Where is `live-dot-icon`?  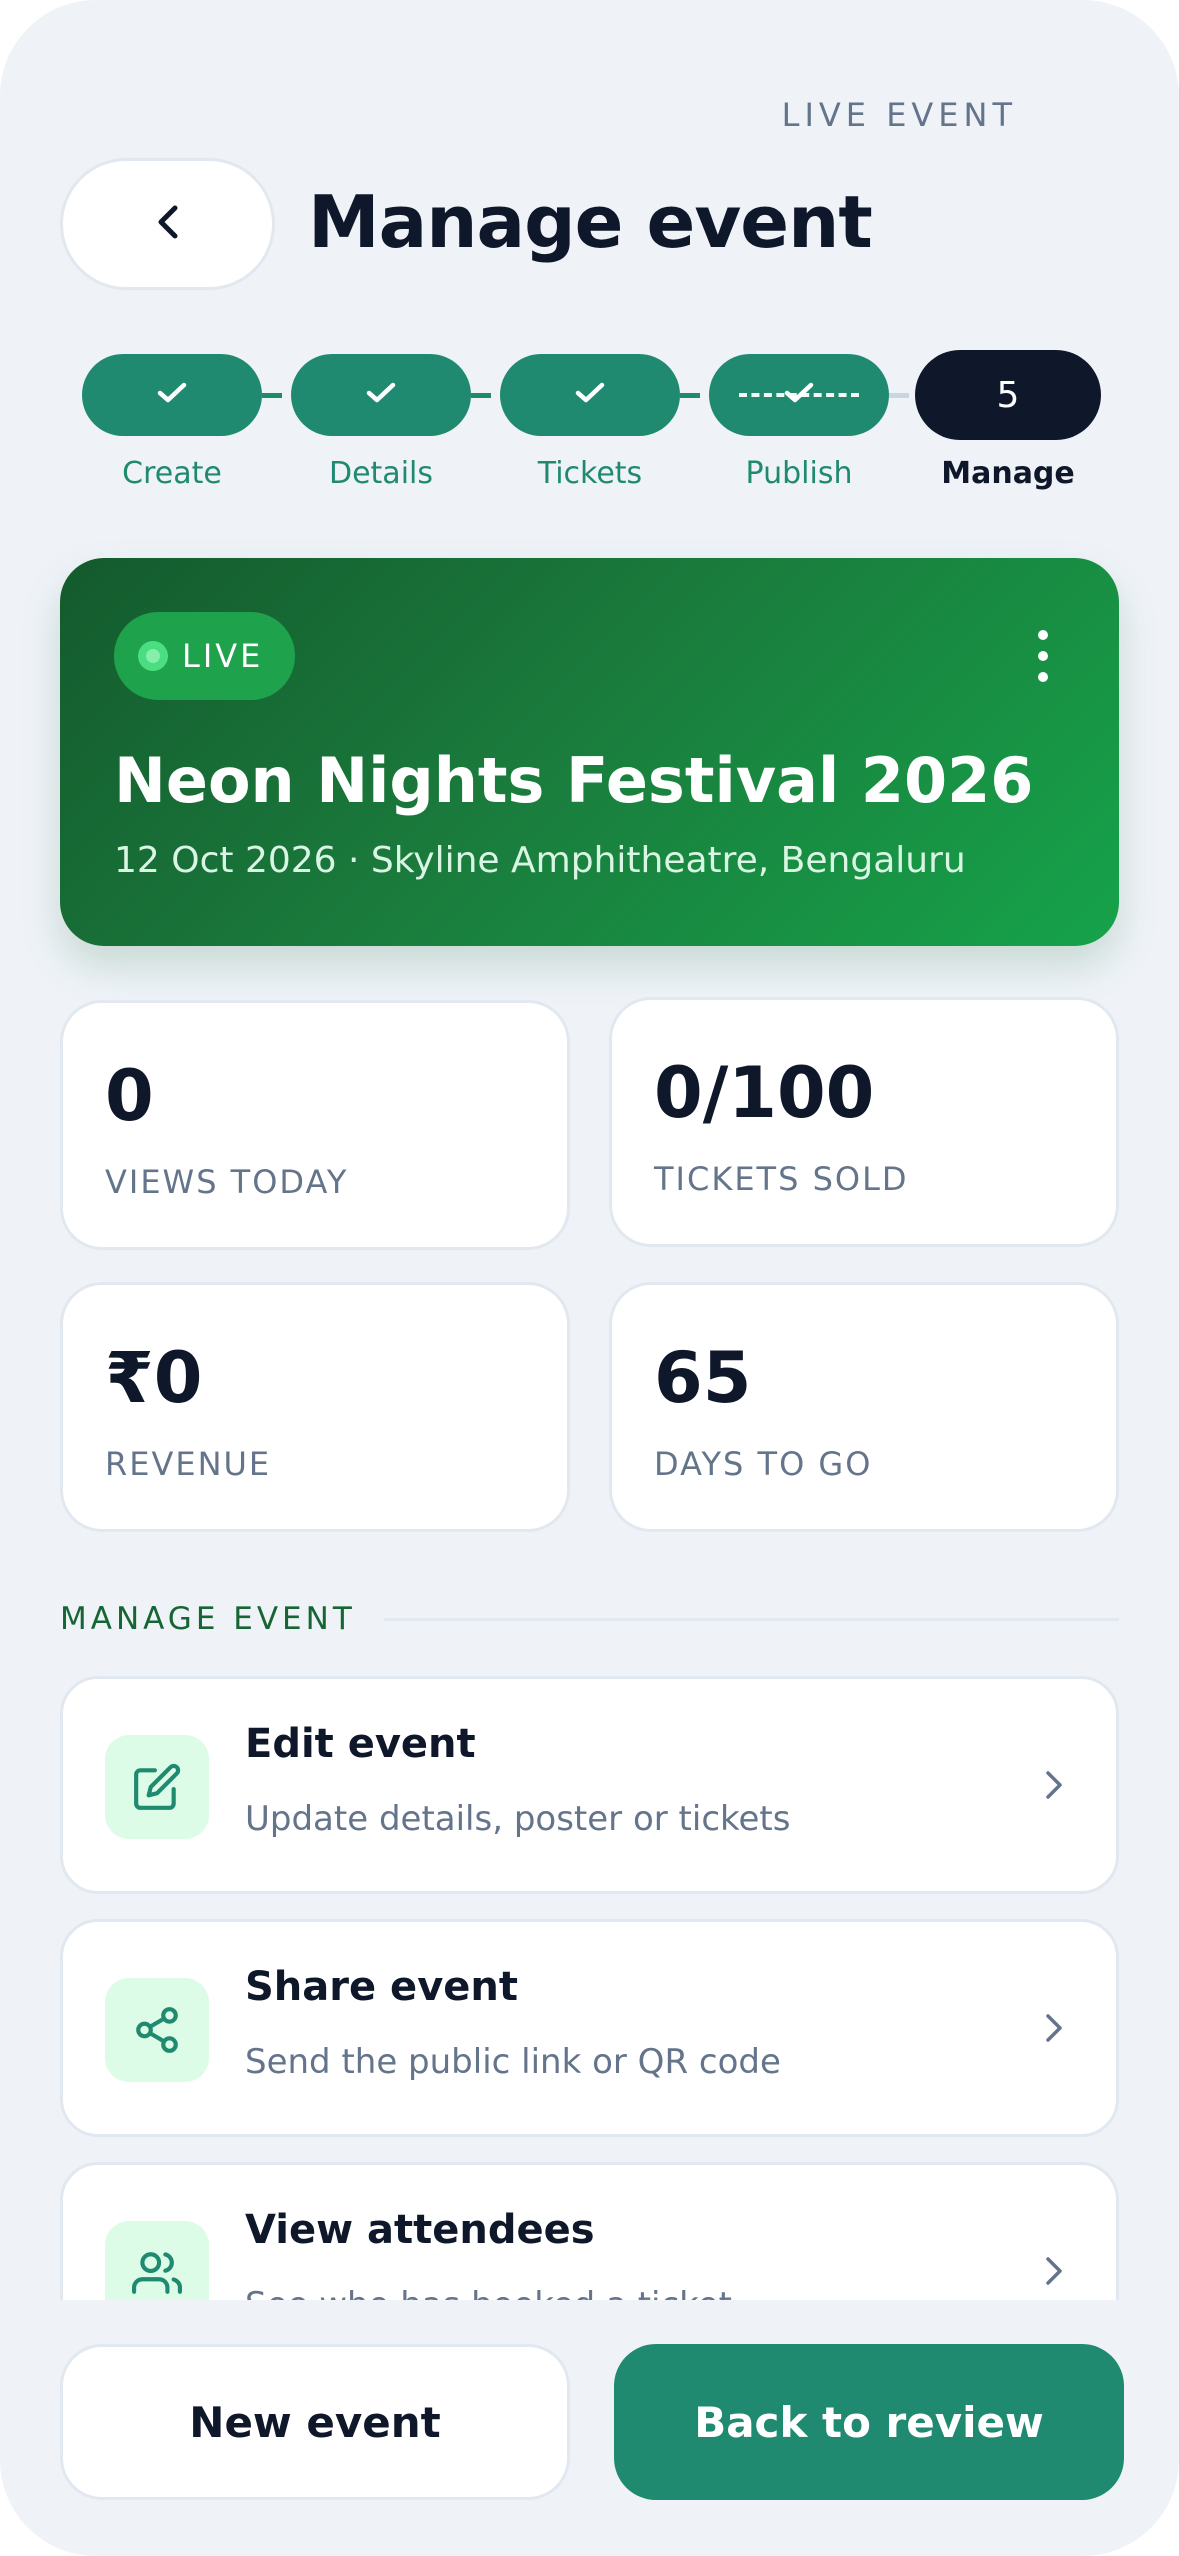 live-dot-icon is located at coordinates (153, 656).